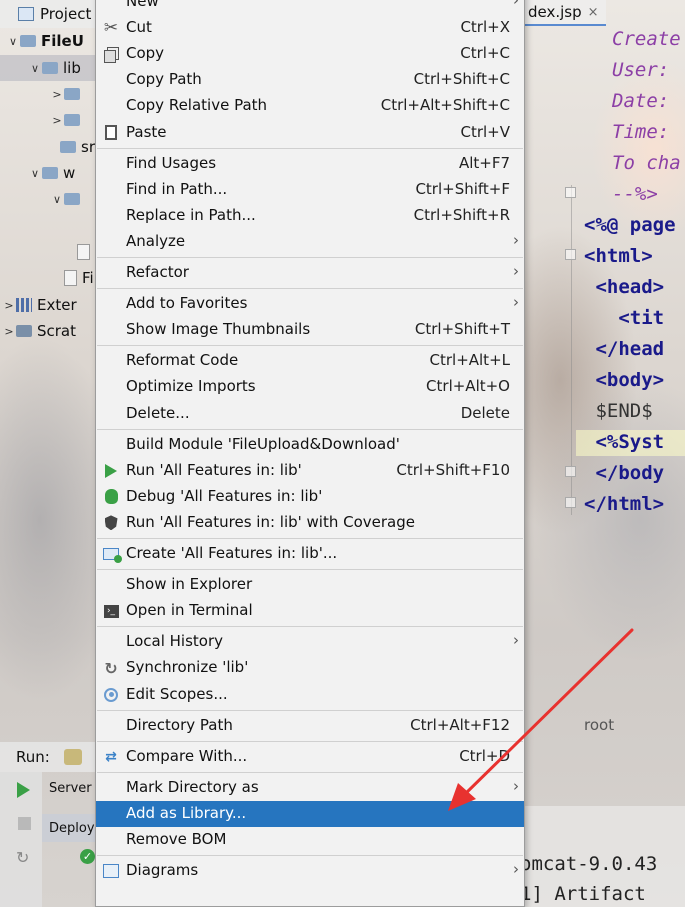 This screenshot has height=907, width=685. Describe the element at coordinates (310, 757) in the screenshot. I see `menu-item-compare-with: ⇄ Compare With... Ctrl+D` at that location.